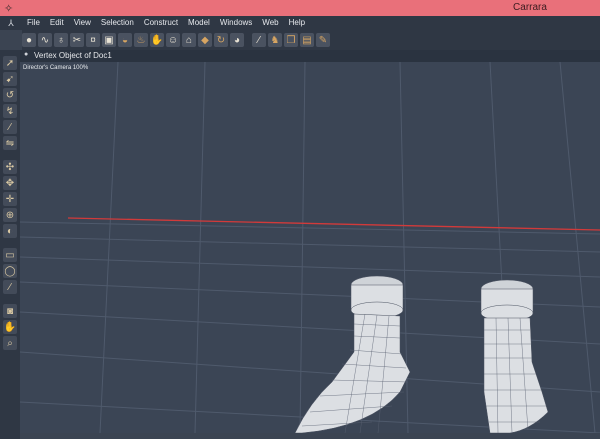 Image resolution: width=600 pixels, height=439 pixels. I want to click on scale-icon: ✣, so click(10, 167).